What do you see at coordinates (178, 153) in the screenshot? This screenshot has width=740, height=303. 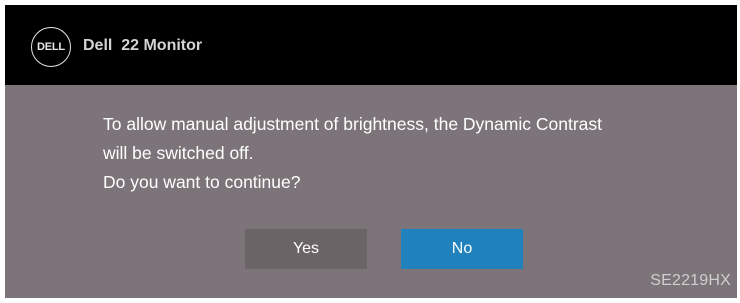 I see `message-line-2: will be switched off.` at bounding box center [178, 153].